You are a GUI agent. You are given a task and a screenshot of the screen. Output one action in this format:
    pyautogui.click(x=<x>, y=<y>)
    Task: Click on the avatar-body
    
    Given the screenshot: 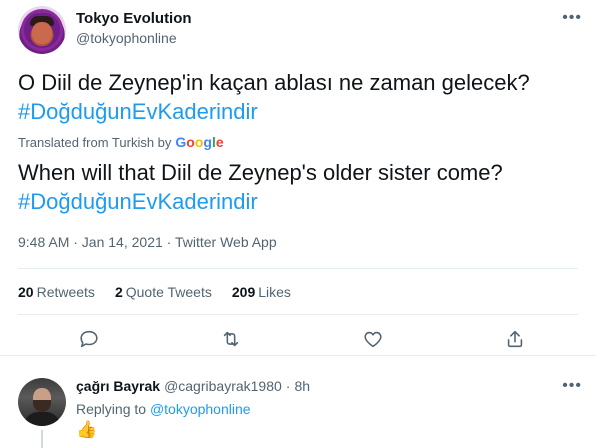 What is the action you would take?
    pyautogui.click(x=42, y=419)
    